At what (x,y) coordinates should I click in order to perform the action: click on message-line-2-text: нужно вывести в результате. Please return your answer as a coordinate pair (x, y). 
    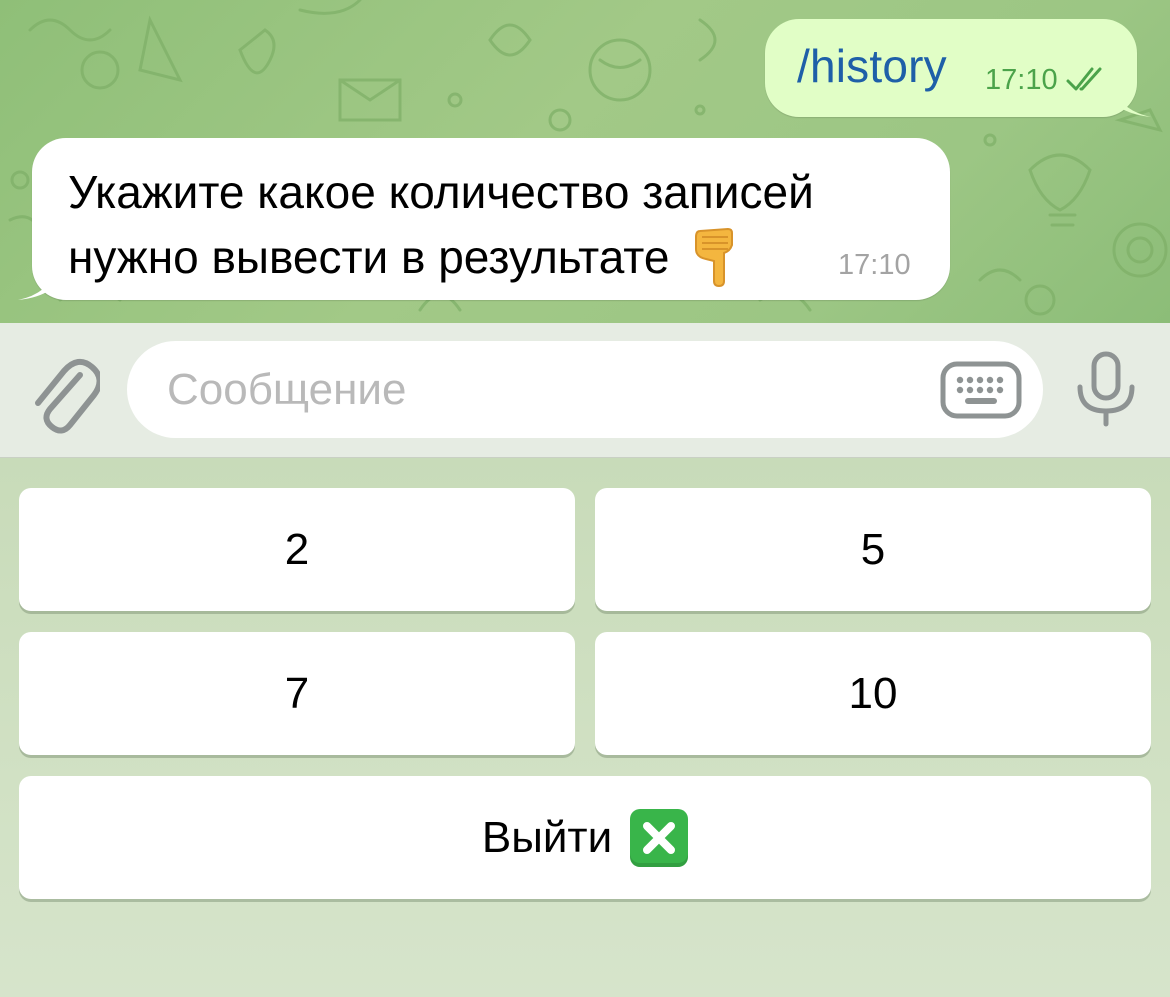
    Looking at the image, I should click on (369, 257).